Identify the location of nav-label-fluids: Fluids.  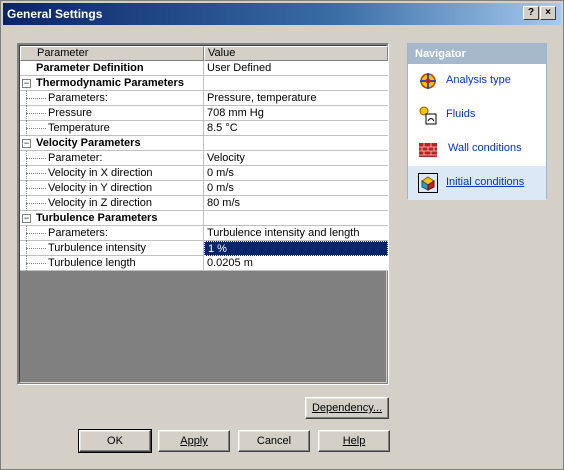
(461, 114).